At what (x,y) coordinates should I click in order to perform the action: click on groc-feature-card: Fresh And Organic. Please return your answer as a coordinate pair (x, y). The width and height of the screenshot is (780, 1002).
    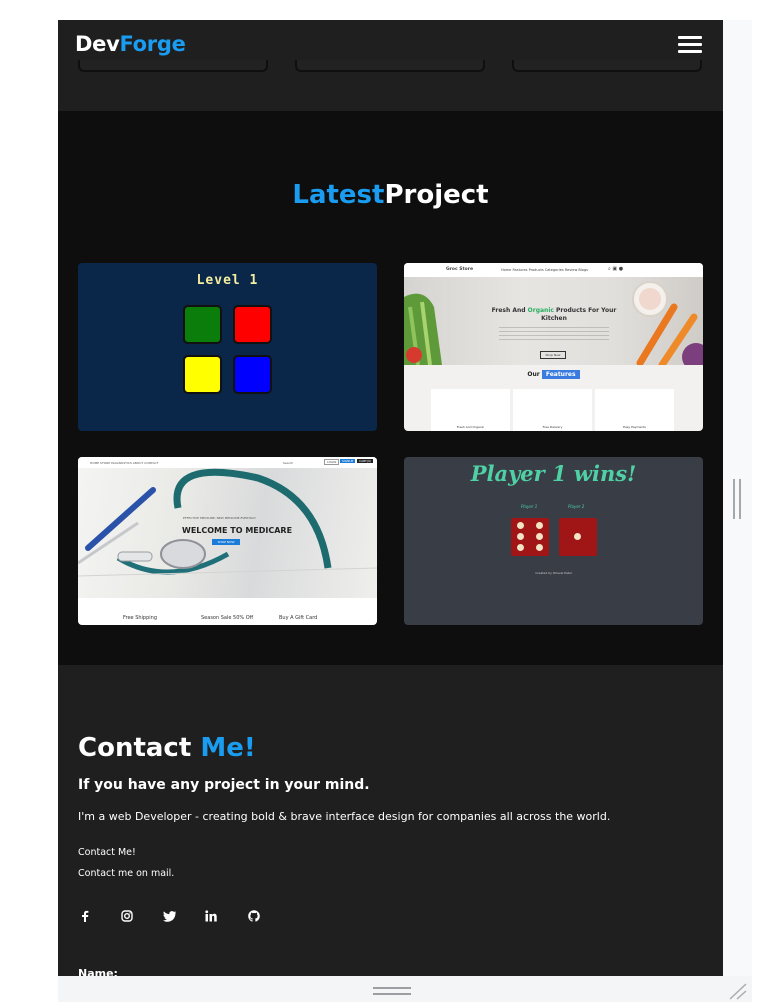
    Looking at the image, I should click on (470, 410).